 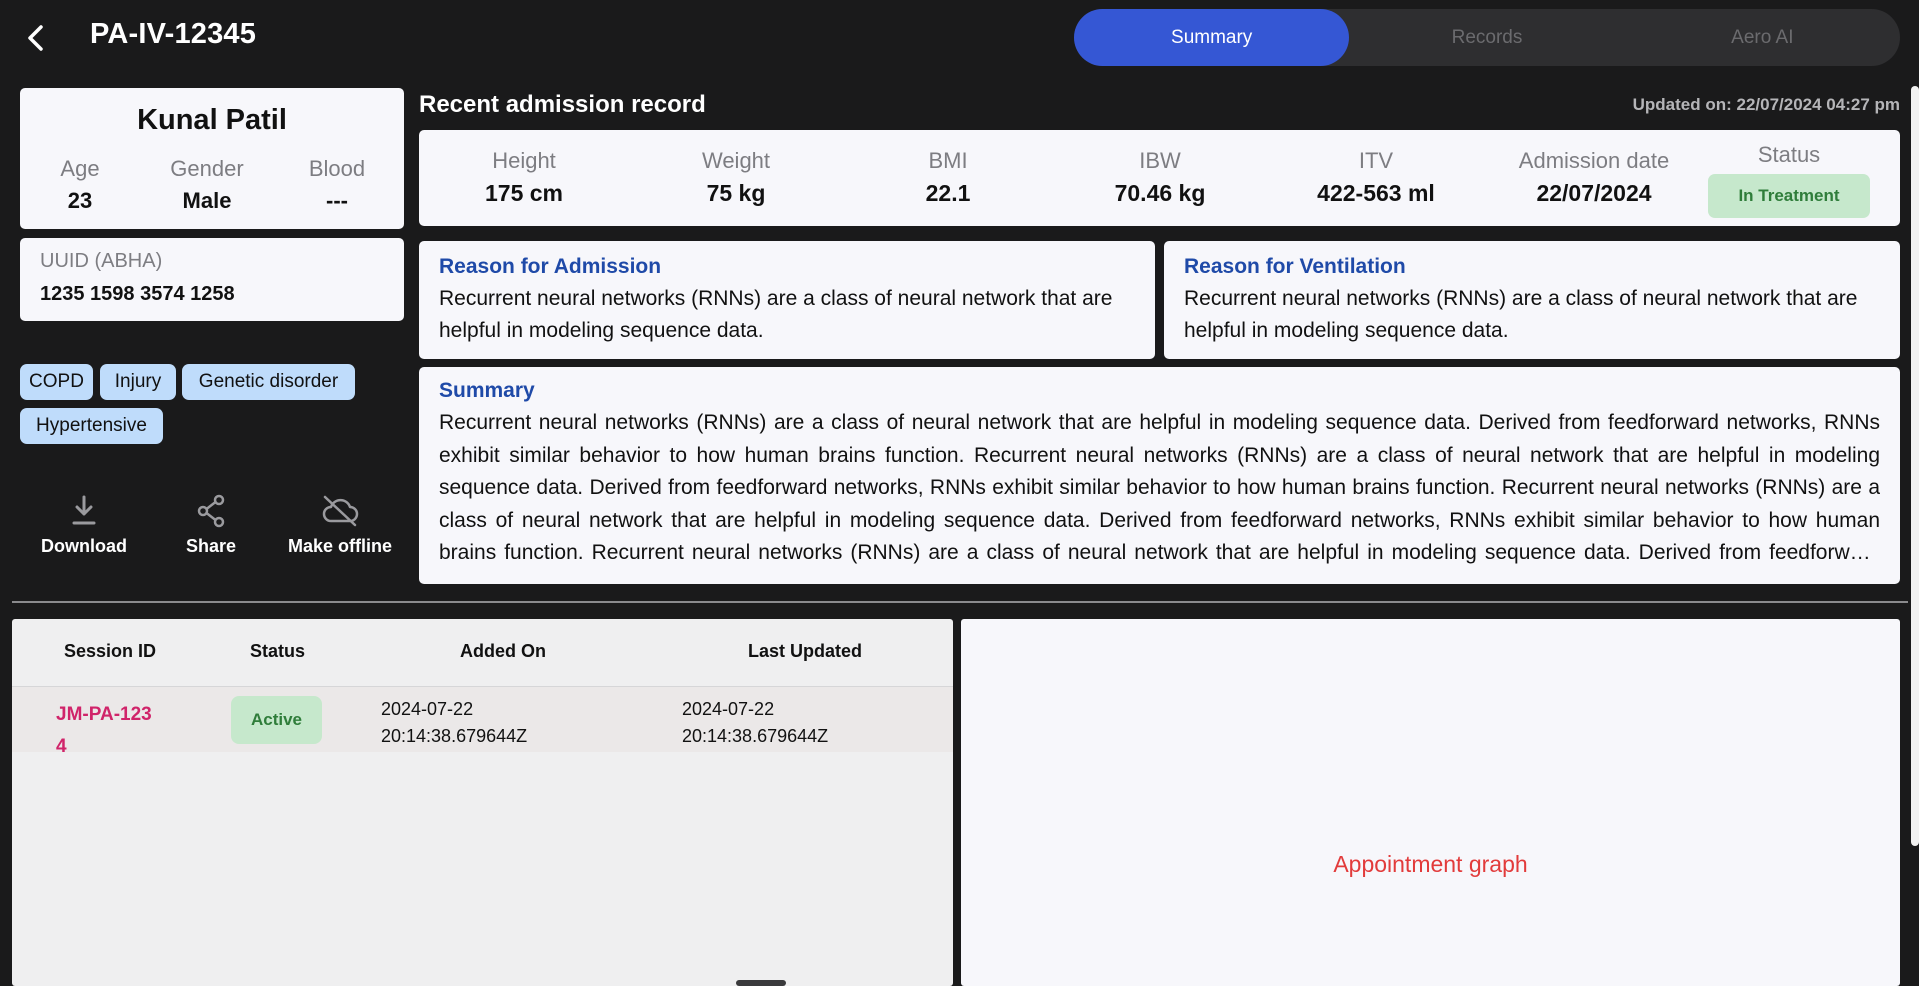 I want to click on patient-actions: Download Share Make offline, so click(x=212, y=528).